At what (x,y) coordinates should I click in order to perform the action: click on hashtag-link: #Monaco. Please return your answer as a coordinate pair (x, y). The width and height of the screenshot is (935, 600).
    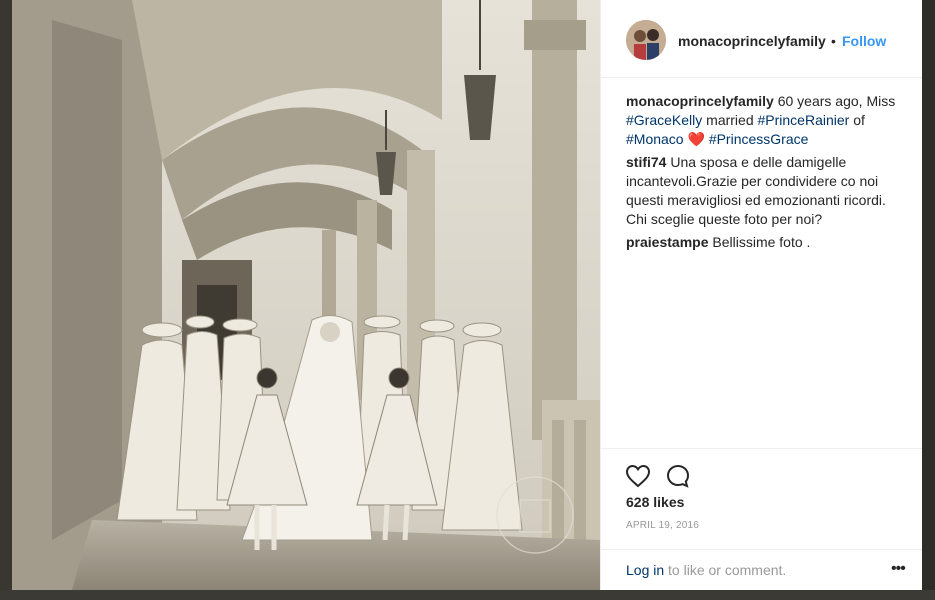
    Looking at the image, I should click on (655, 139).